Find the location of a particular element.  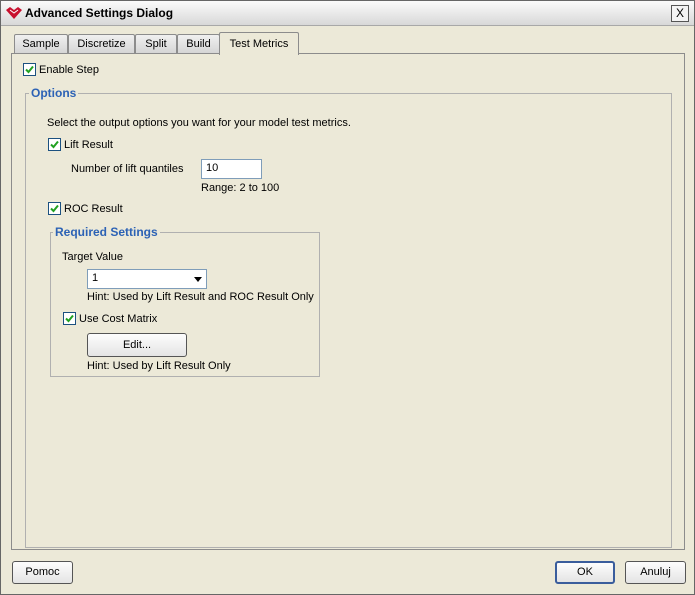

close-icon: X is located at coordinates (679, 13).